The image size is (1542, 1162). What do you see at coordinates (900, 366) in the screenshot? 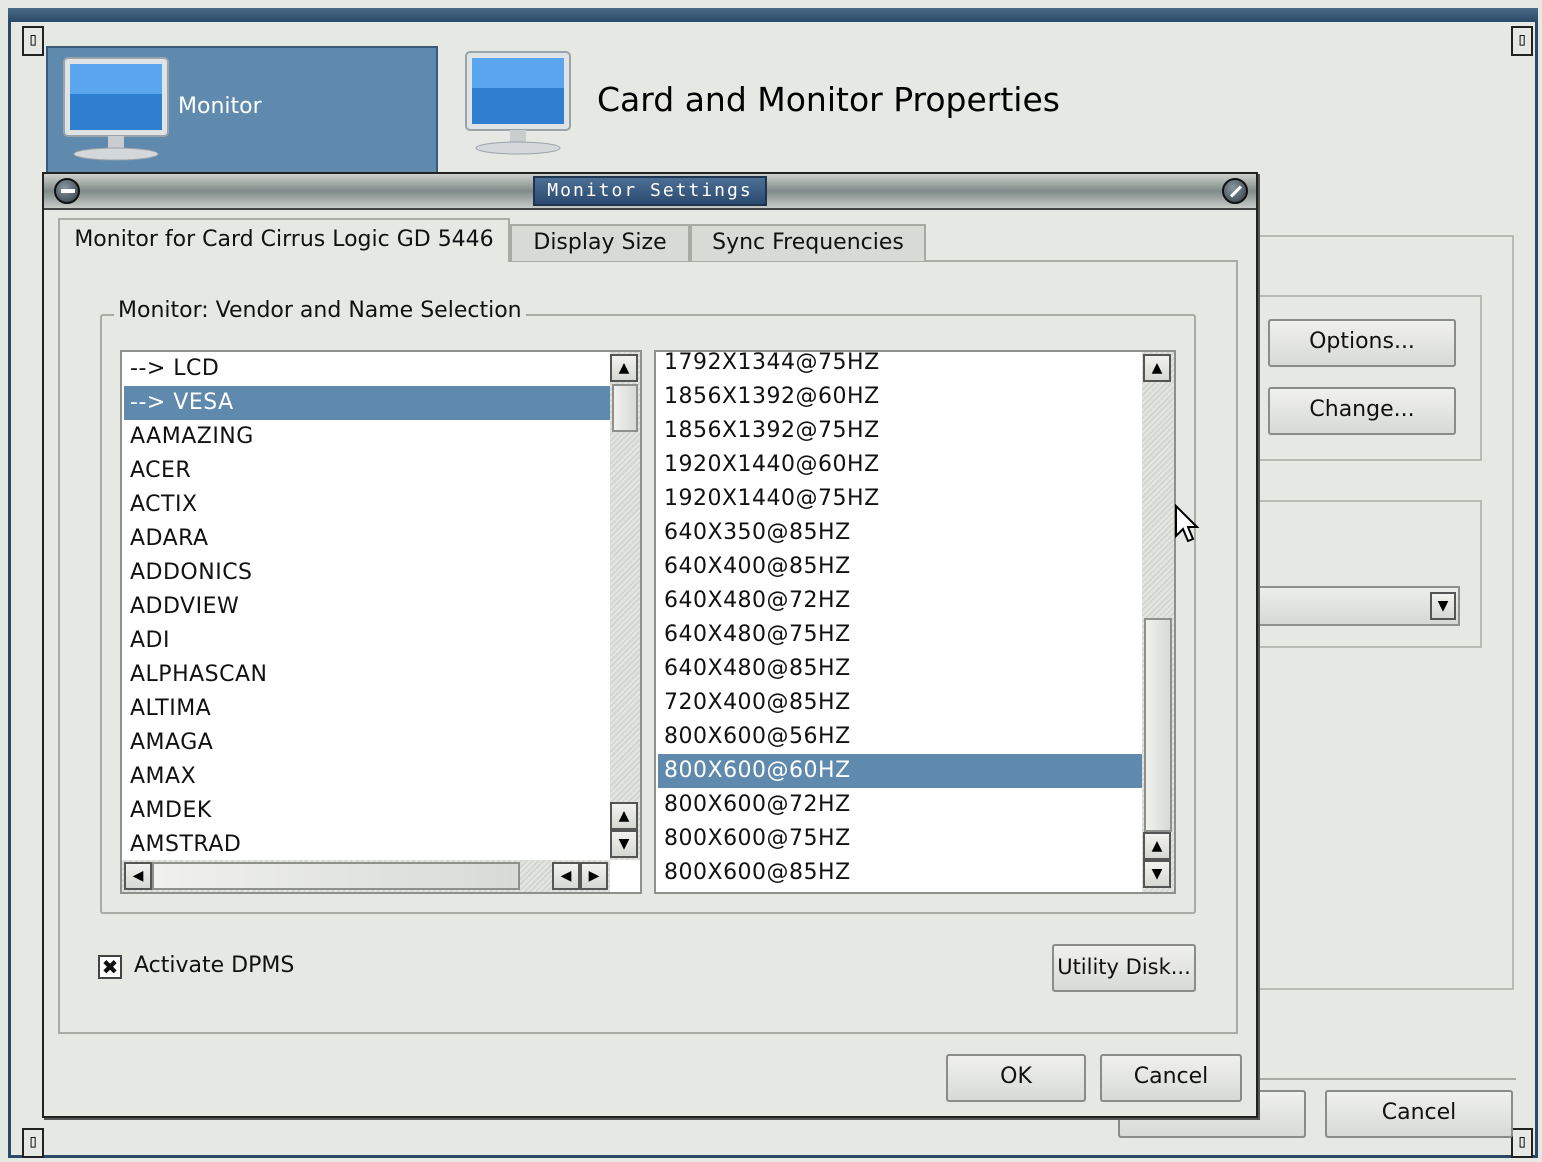
I see `mode-list-item: 1792X1344@75HZ` at bounding box center [900, 366].